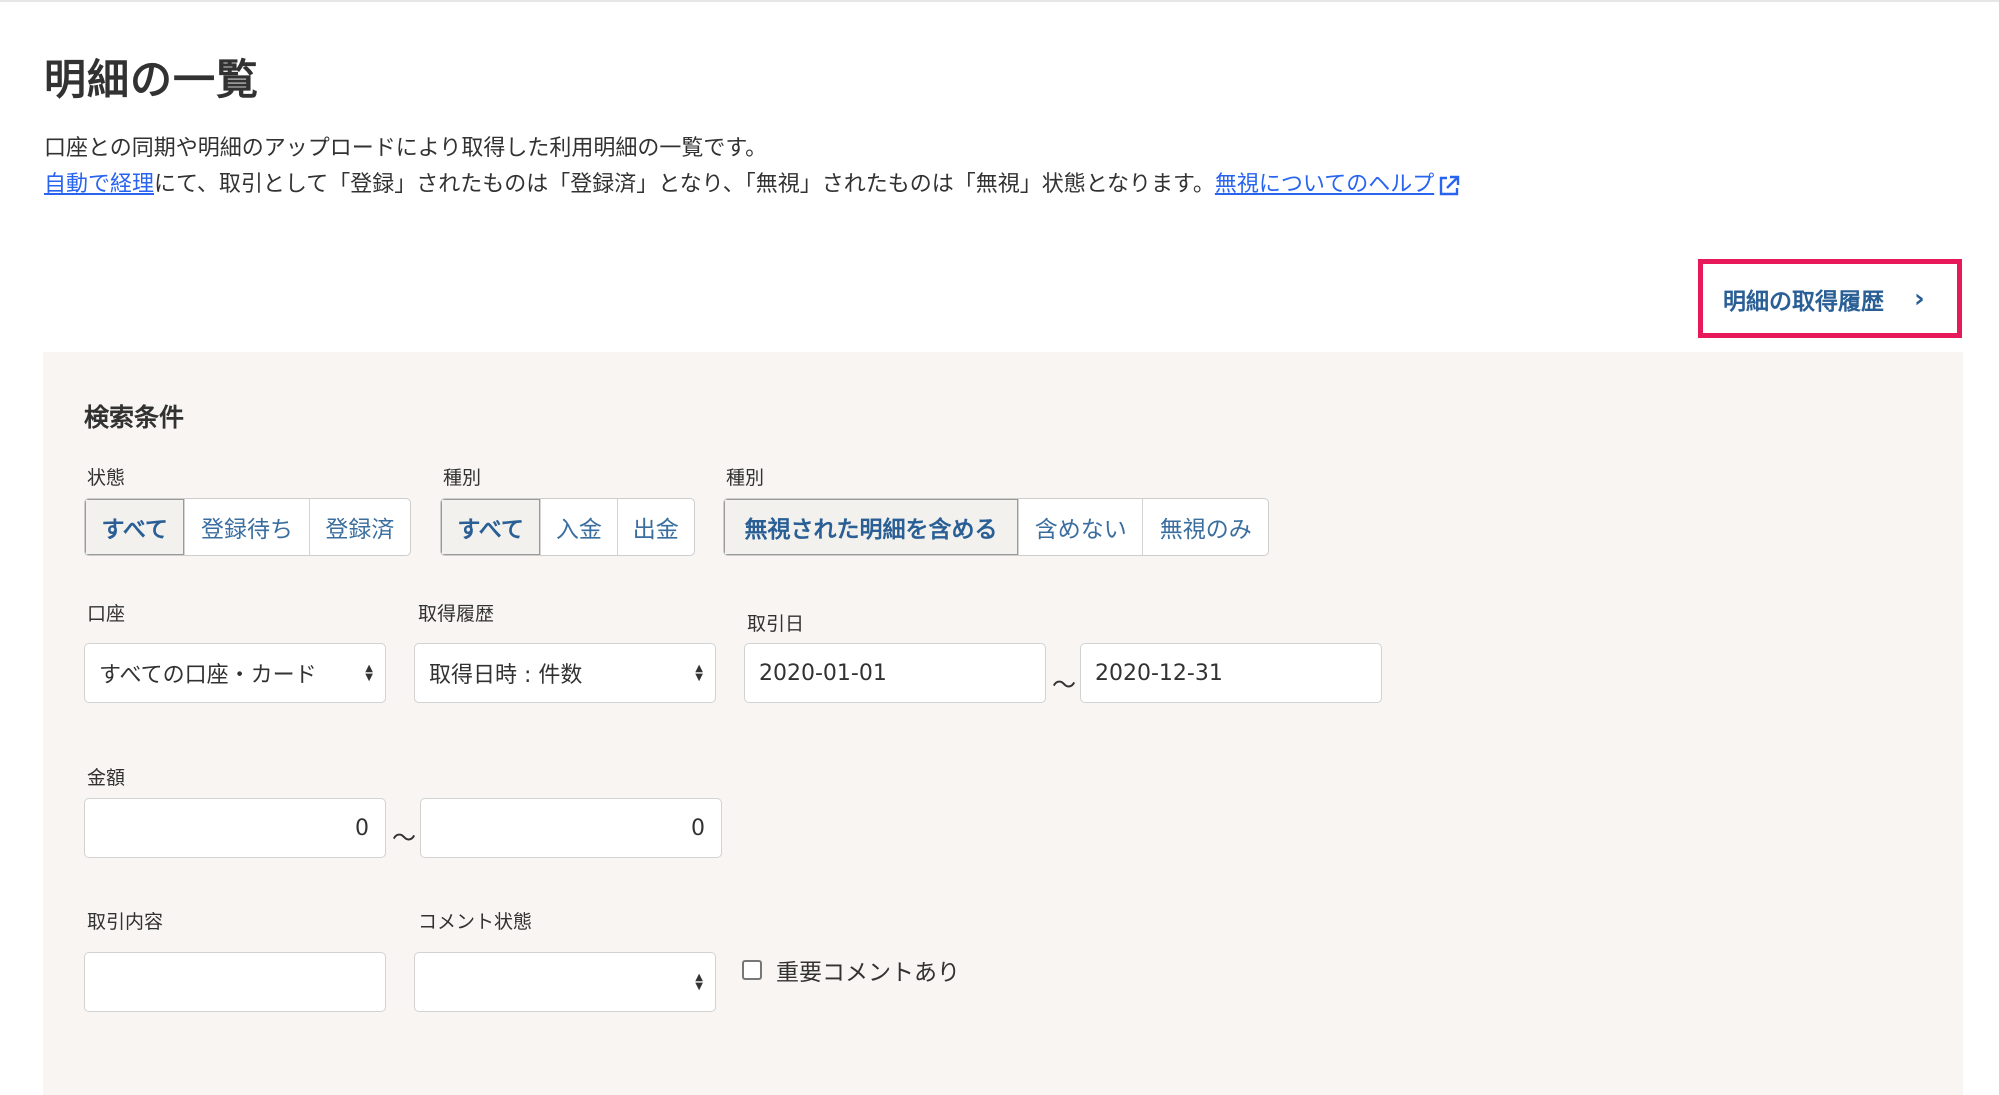 This screenshot has width=1999, height=1095. I want to click on date-from-value: 2020-01-01, so click(823, 673).